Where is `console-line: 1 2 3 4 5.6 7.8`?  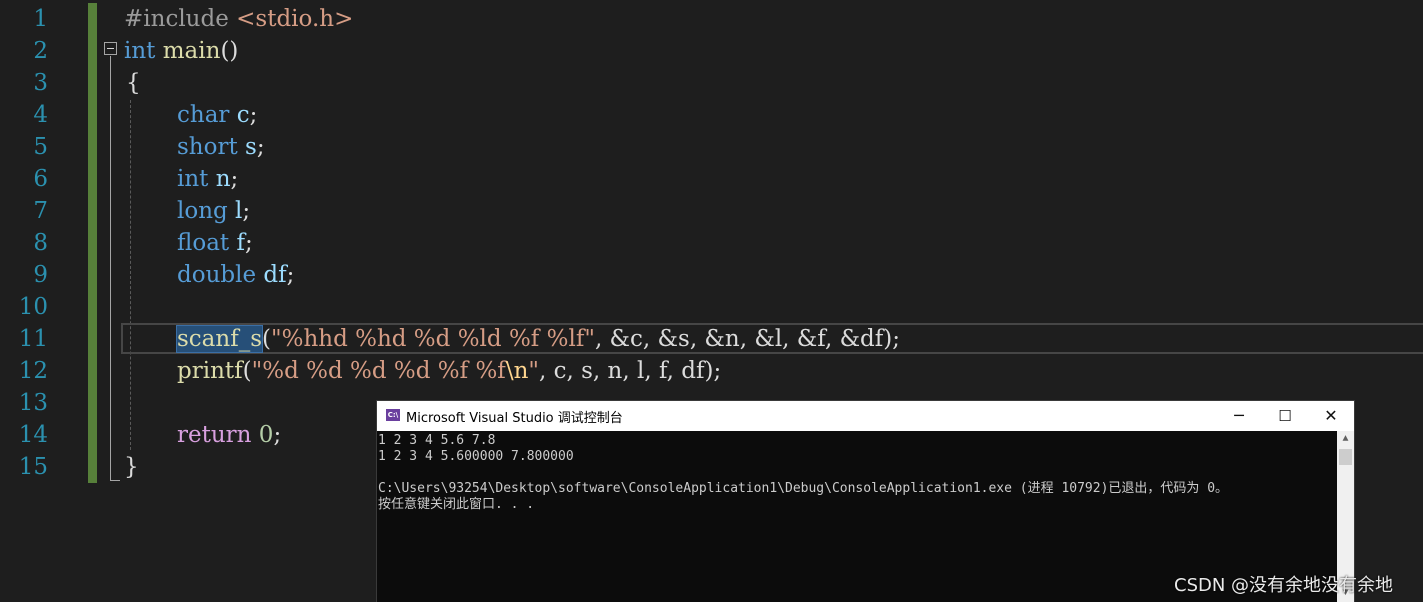 console-line: 1 2 3 4 5.6 7.8 is located at coordinates (437, 440).